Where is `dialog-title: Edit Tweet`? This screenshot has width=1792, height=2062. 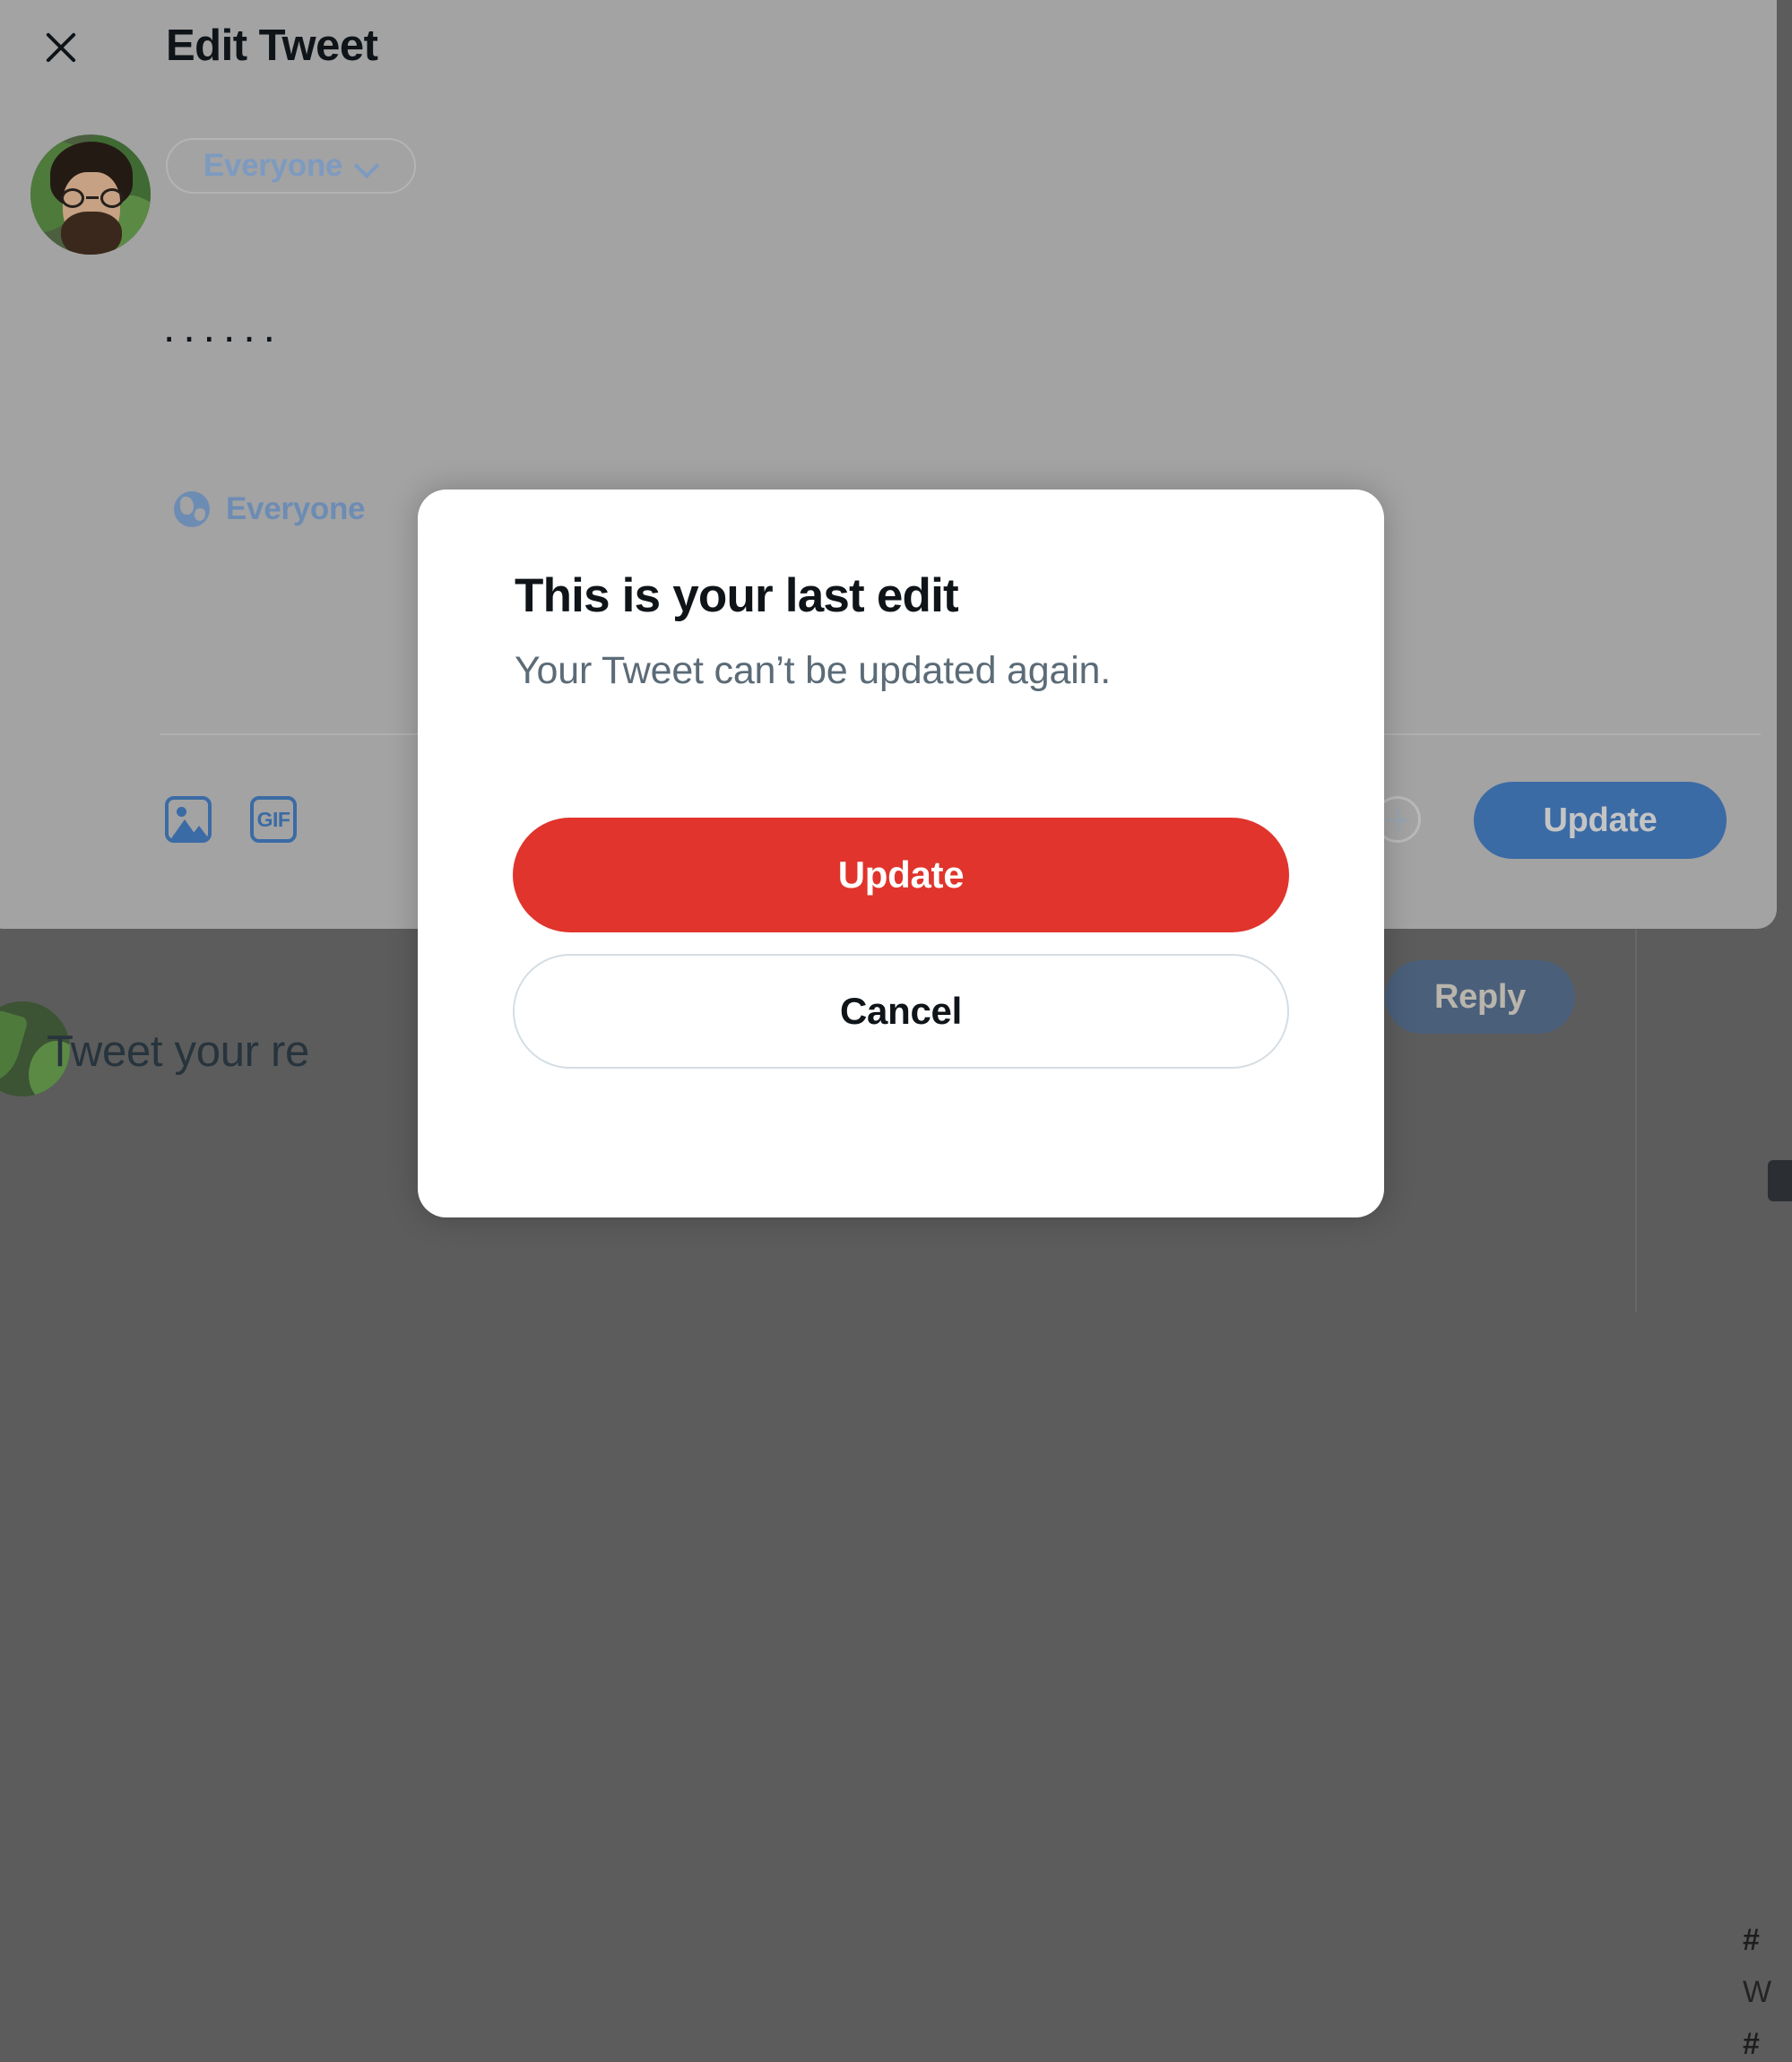
dialog-title: Edit Tweet is located at coordinates (272, 46).